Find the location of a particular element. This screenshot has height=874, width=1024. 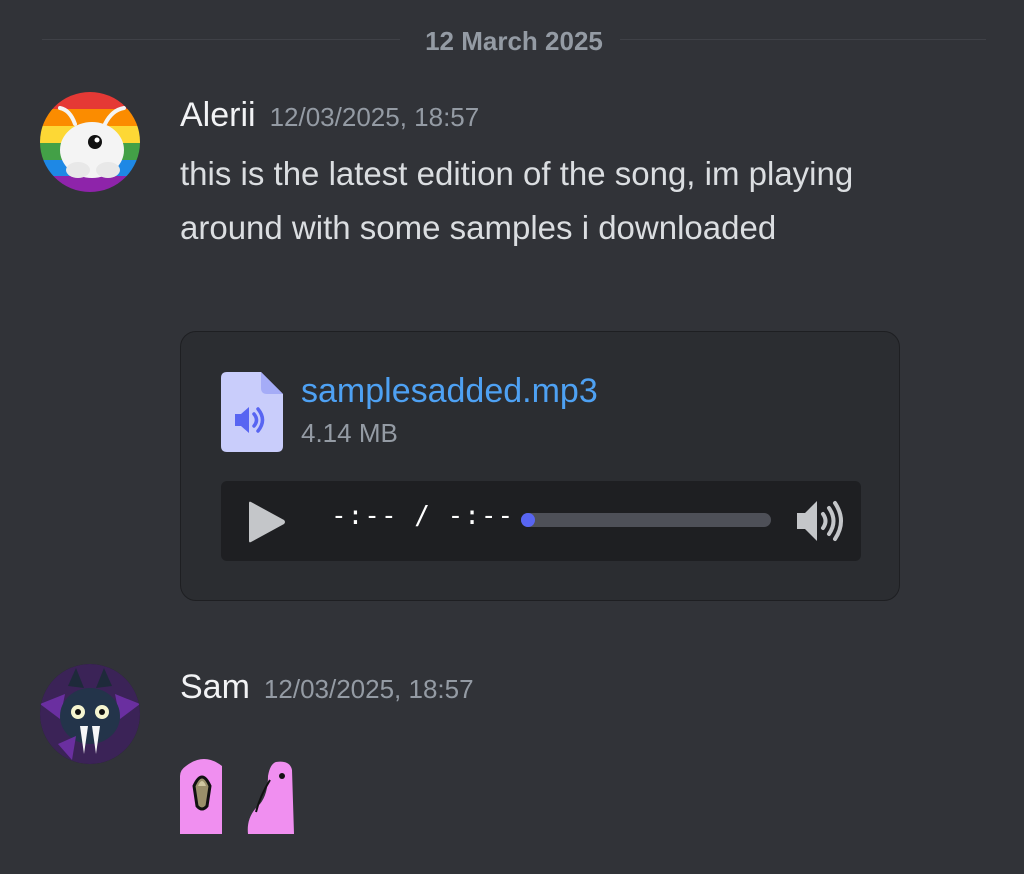

date-divider-label: 12 March 2025 is located at coordinates (514, 41).